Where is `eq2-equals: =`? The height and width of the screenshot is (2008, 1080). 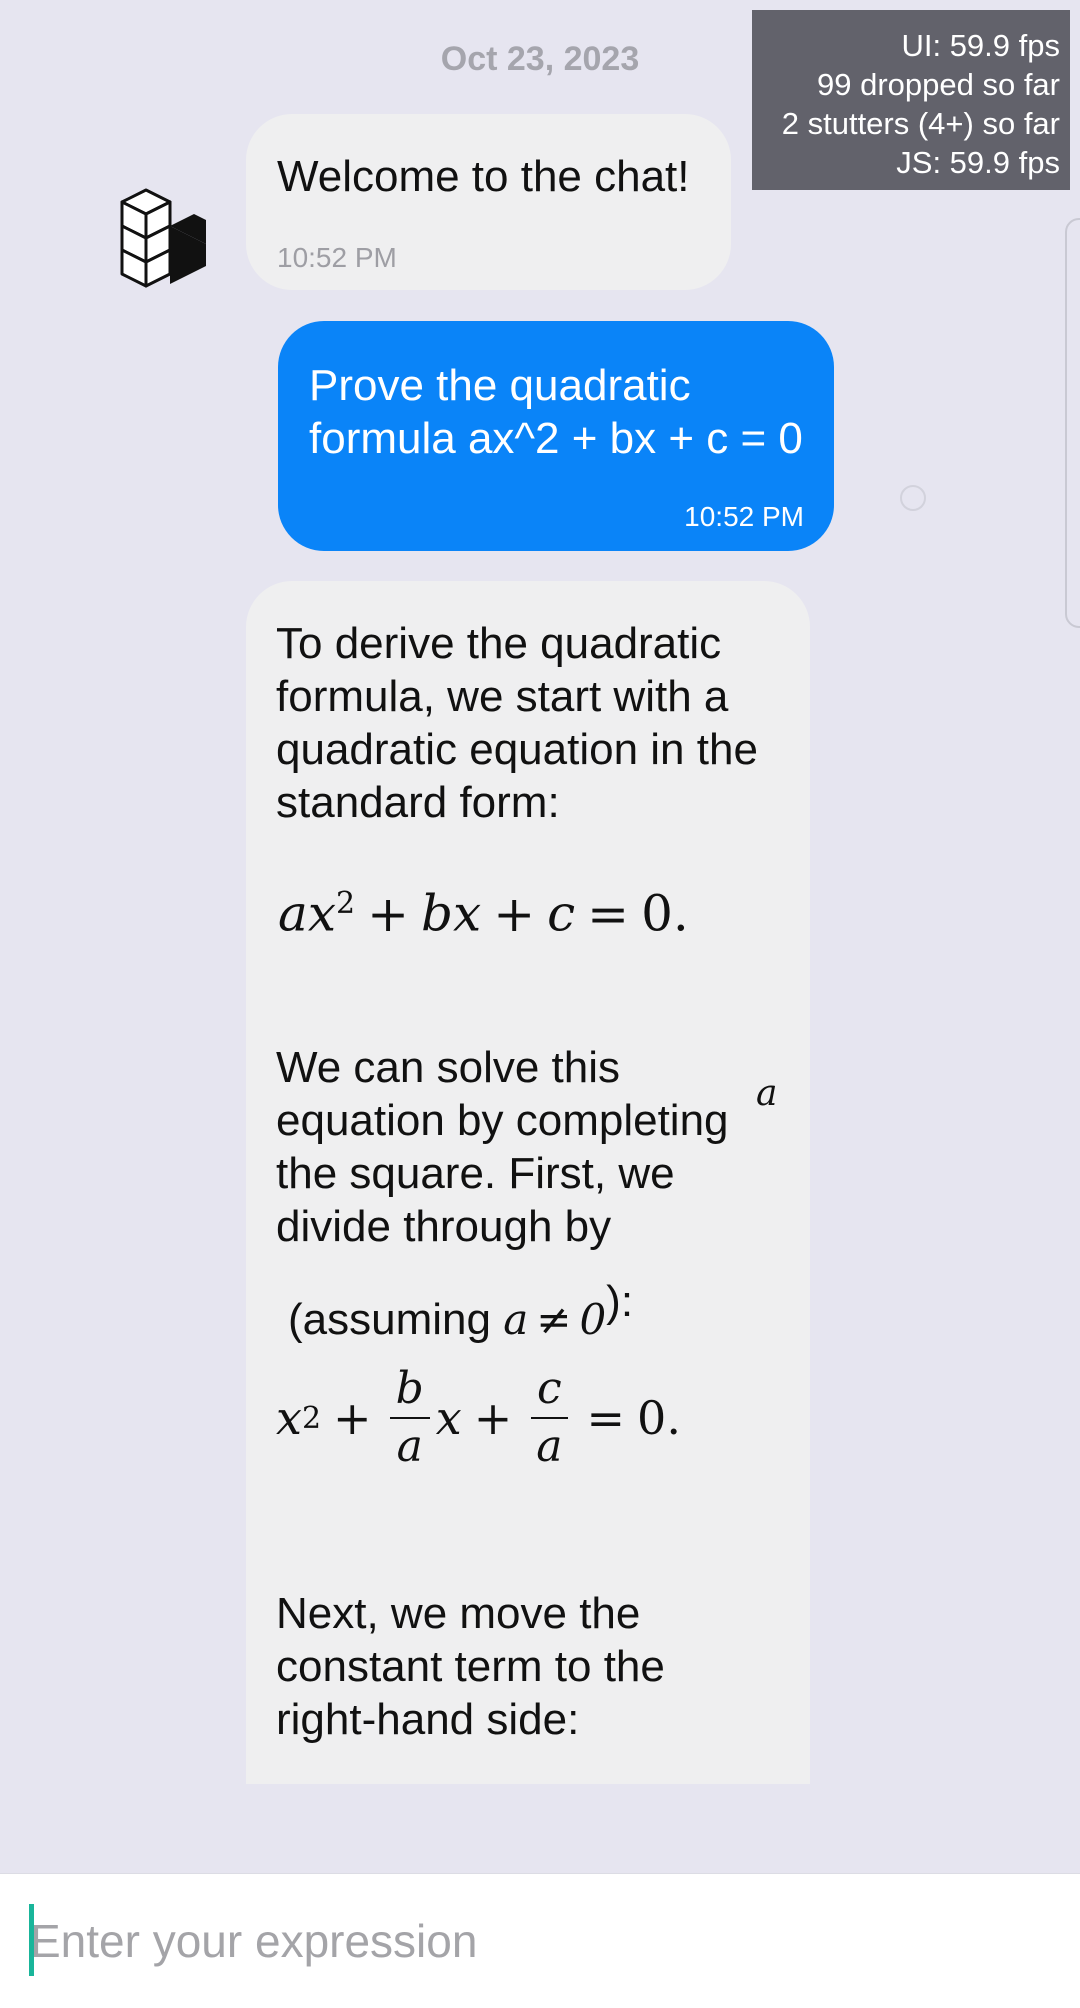
eq2-equals: = is located at coordinates (606, 1417).